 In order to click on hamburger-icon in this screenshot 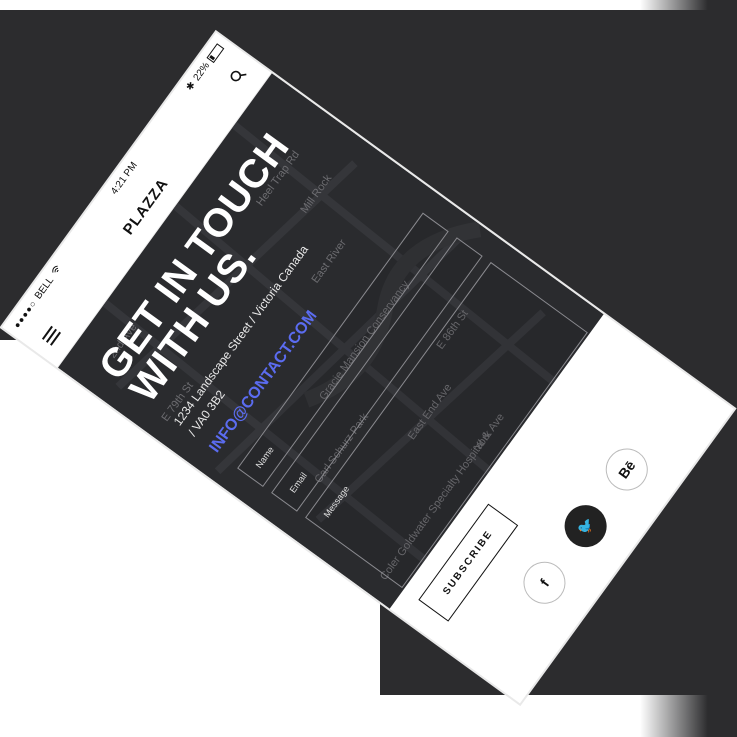, I will do `click(51, 336)`.